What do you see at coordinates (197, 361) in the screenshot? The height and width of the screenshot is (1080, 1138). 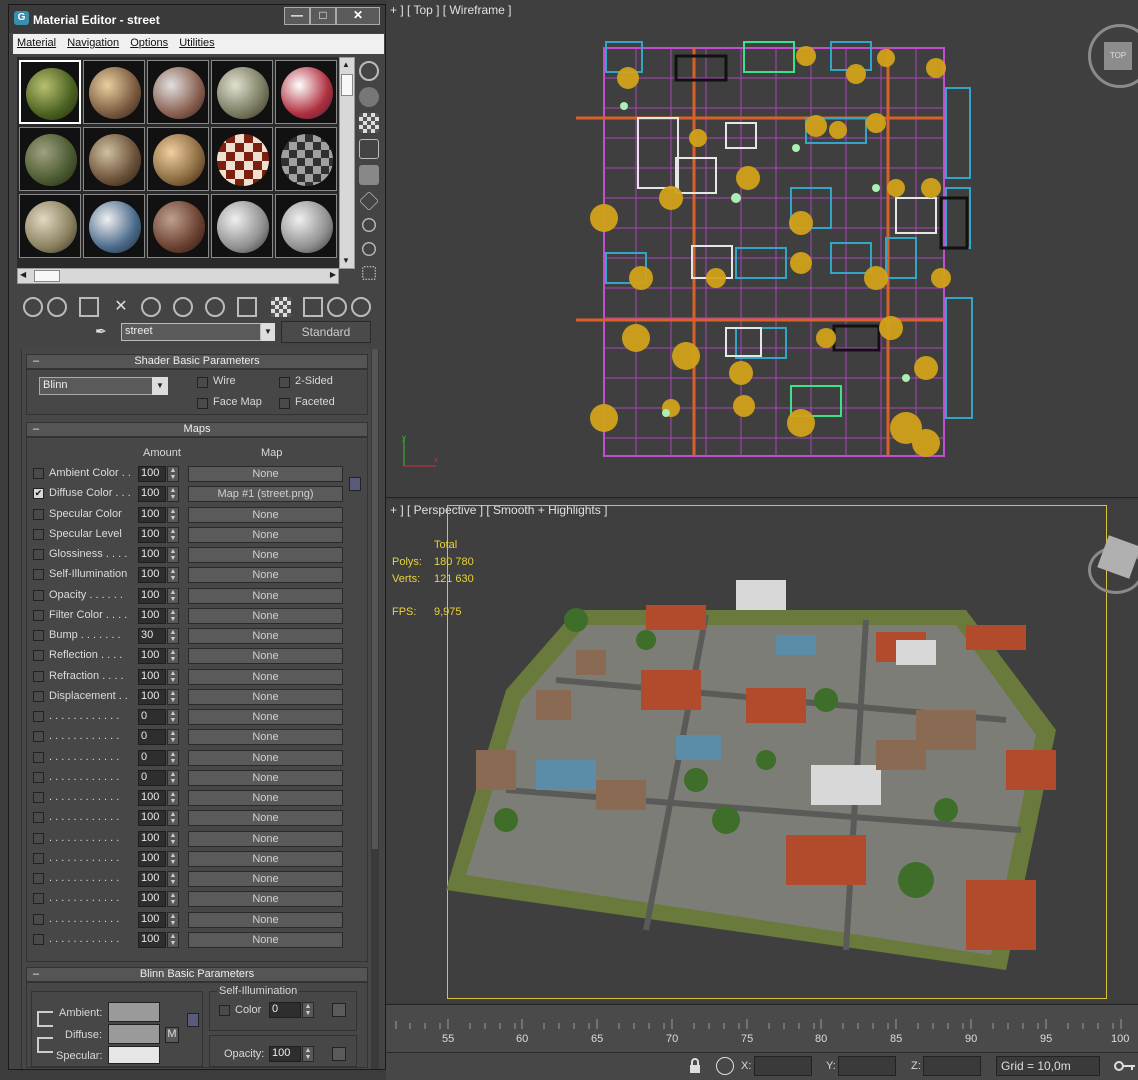 I see `shader-rollout-header: – Shader Basic Parameters` at bounding box center [197, 361].